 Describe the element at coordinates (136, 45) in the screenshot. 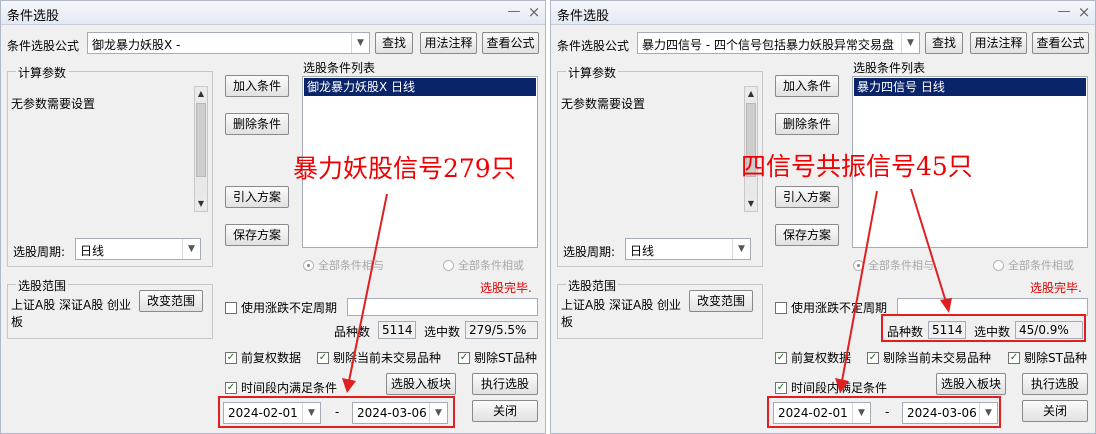

I see `formula-value: 御龙暴力妖股X -` at that location.